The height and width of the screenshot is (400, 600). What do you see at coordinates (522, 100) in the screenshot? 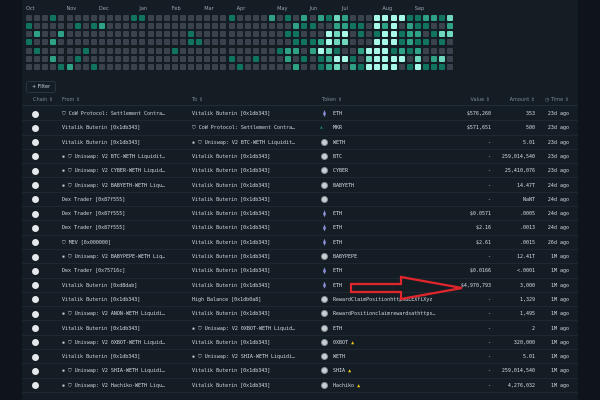
I see `col-amount: Amount ⇕` at bounding box center [522, 100].